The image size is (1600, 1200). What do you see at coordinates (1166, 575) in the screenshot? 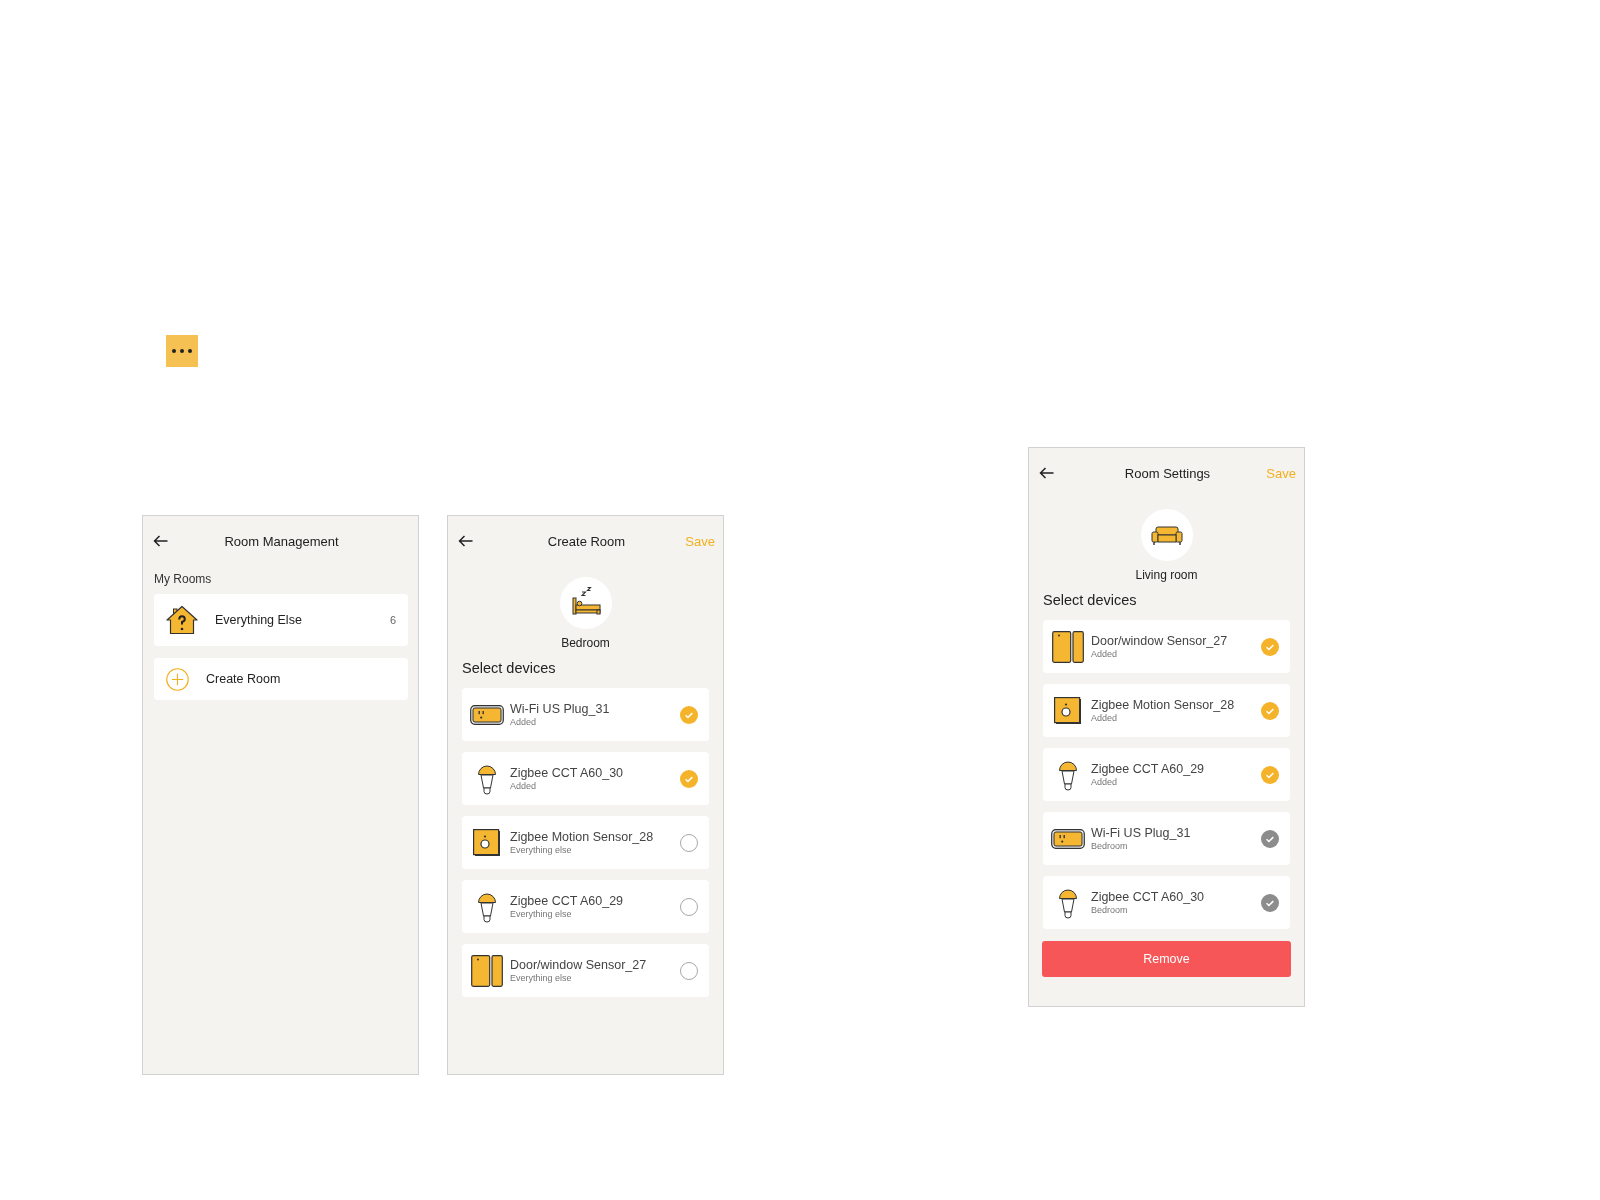
I see `room-name: Living room` at bounding box center [1166, 575].